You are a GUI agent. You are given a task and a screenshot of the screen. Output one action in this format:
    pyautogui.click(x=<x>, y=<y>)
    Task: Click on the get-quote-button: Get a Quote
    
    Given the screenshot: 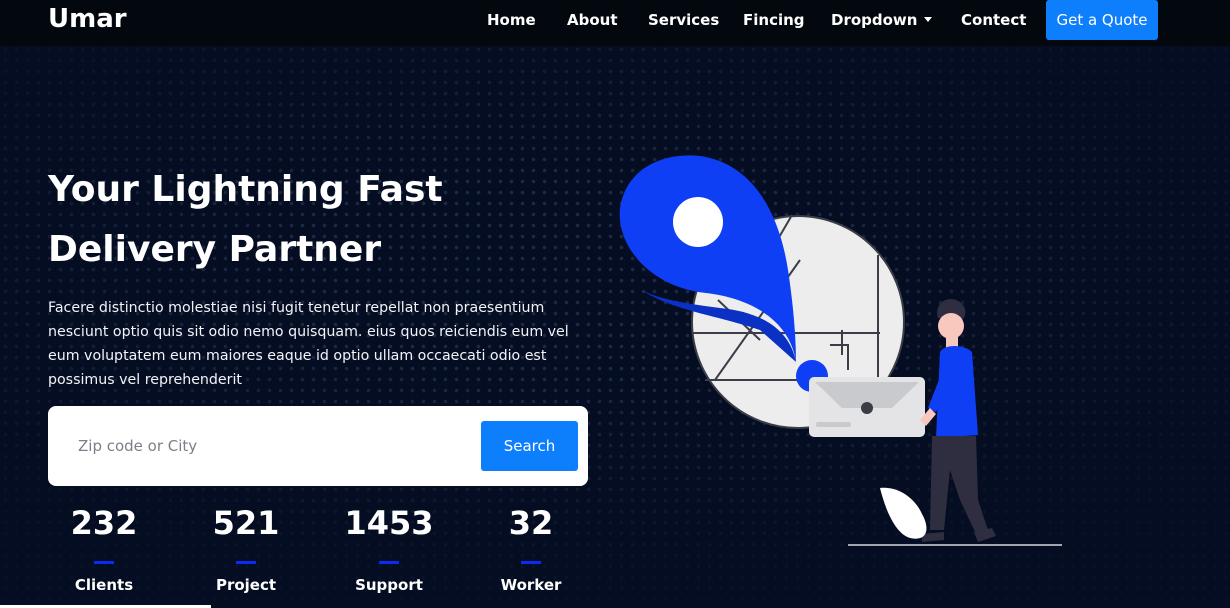 What is the action you would take?
    pyautogui.click(x=1102, y=20)
    